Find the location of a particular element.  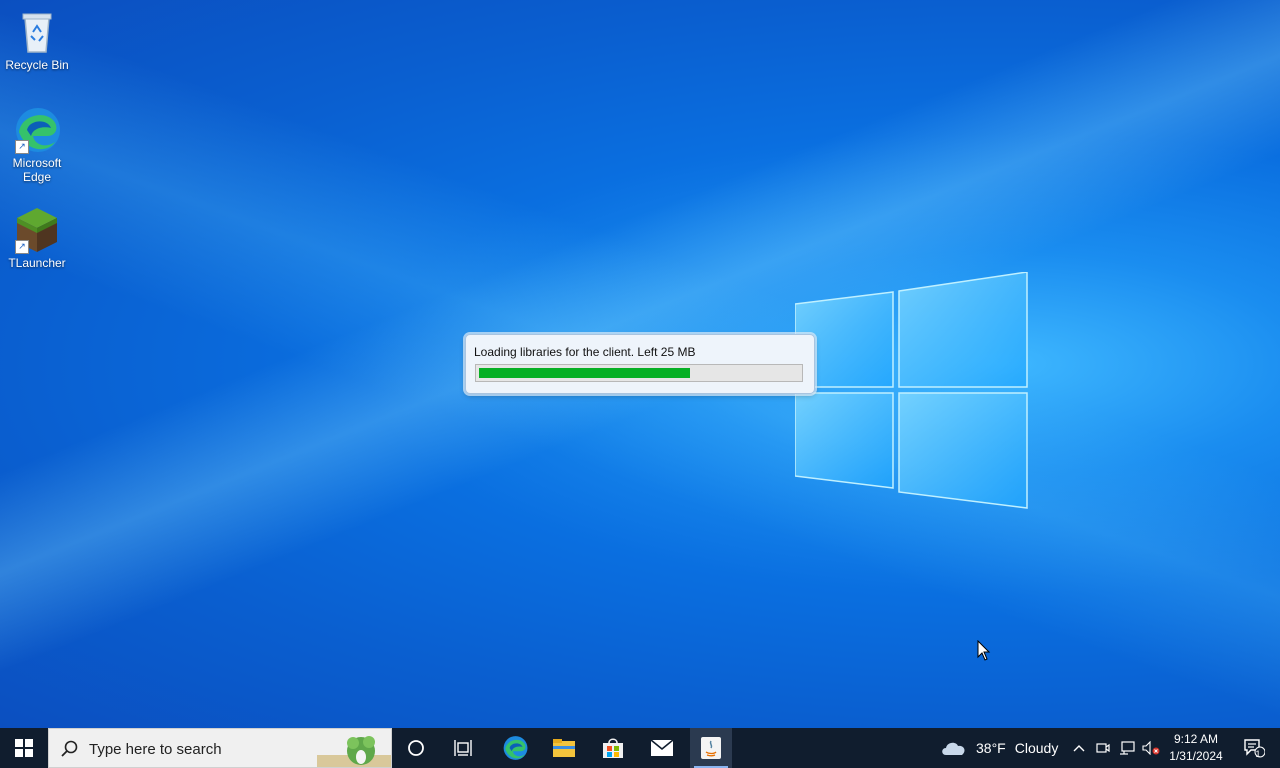

network-wired-icon is located at coordinates (1127, 748).